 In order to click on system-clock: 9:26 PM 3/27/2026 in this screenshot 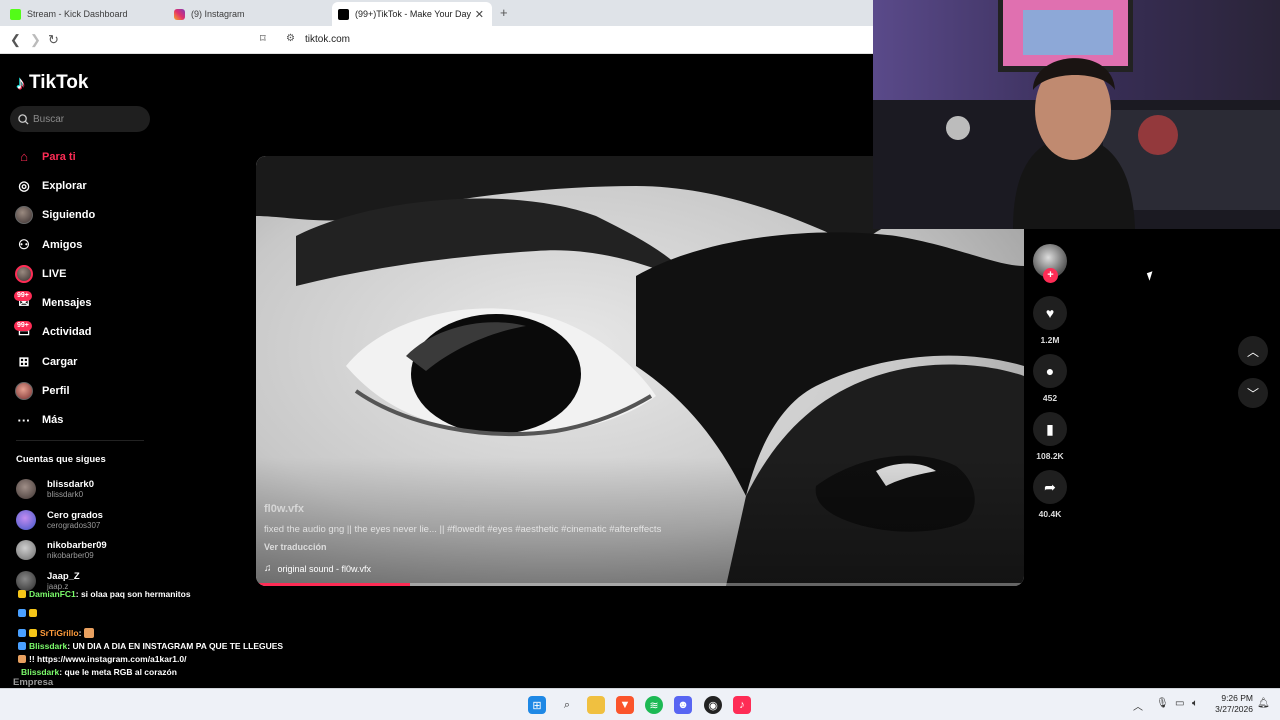, I will do `click(1233, 704)`.